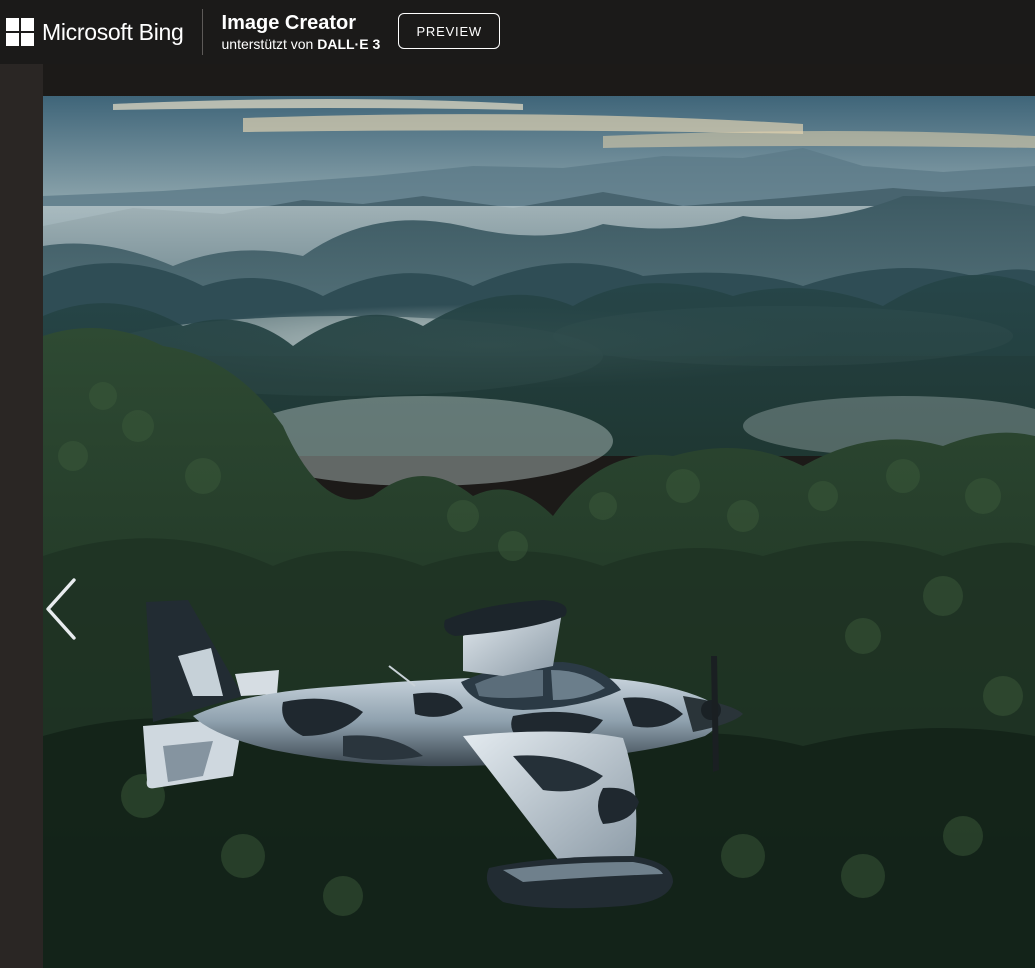  Describe the element at coordinates (202, 32) in the screenshot. I see `header-divider` at that location.